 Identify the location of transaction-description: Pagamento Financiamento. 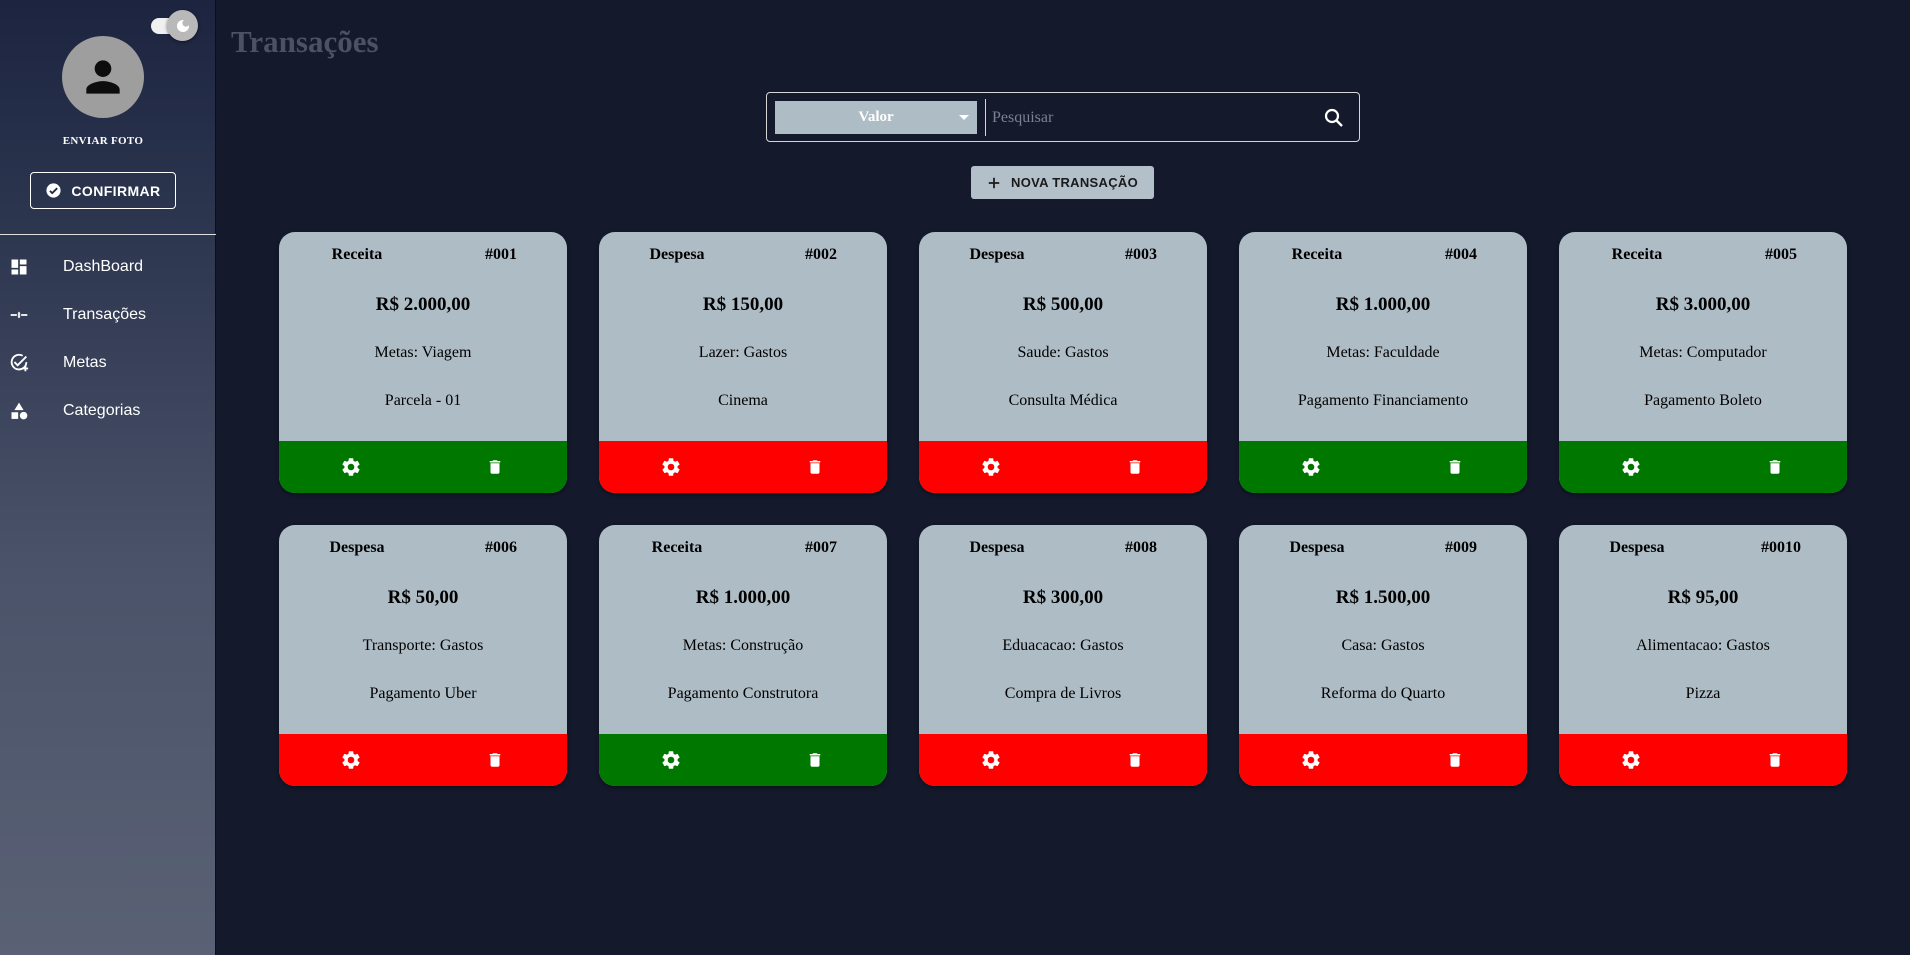
(1383, 400).